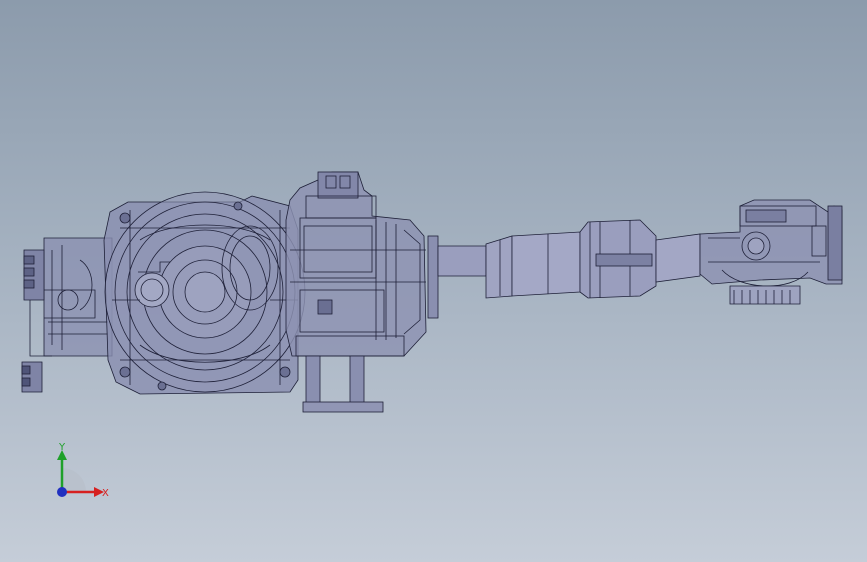  What do you see at coordinates (204, 293) in the screenshot?
I see `shoulder-housing` at bounding box center [204, 293].